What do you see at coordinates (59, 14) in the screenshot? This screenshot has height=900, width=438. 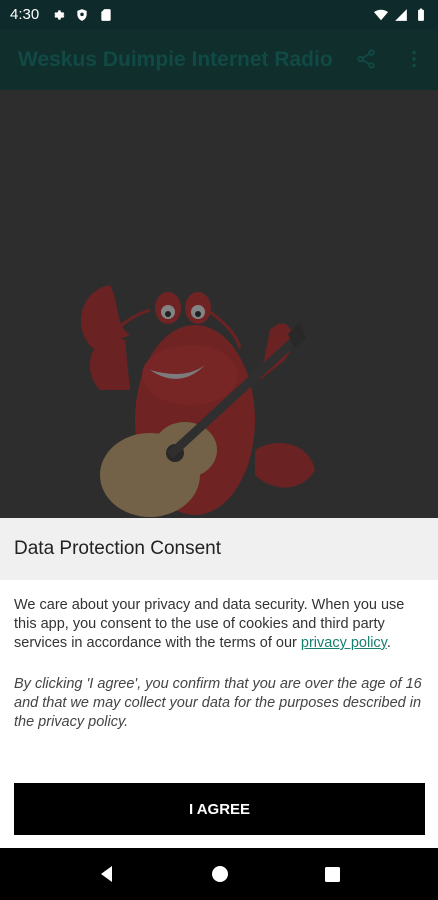 I see `settings-gear-icon` at bounding box center [59, 14].